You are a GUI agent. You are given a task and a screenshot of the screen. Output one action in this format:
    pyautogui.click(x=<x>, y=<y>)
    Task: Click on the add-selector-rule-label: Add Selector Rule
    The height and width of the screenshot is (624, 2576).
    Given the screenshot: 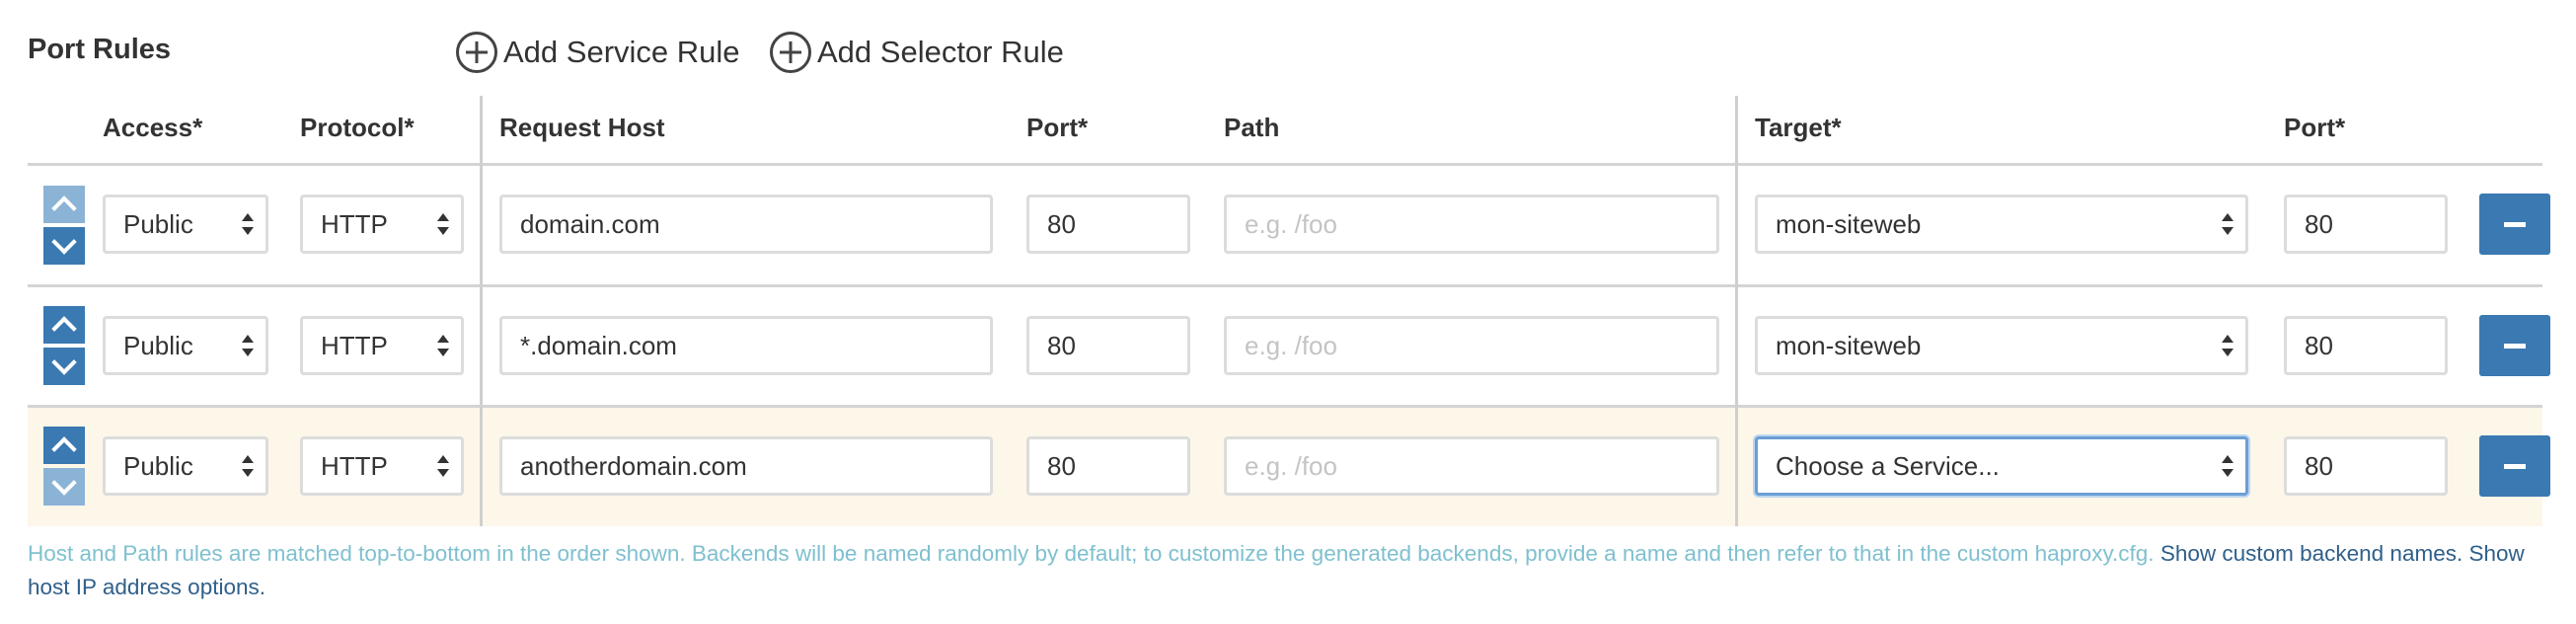 What is the action you would take?
    pyautogui.click(x=940, y=52)
    